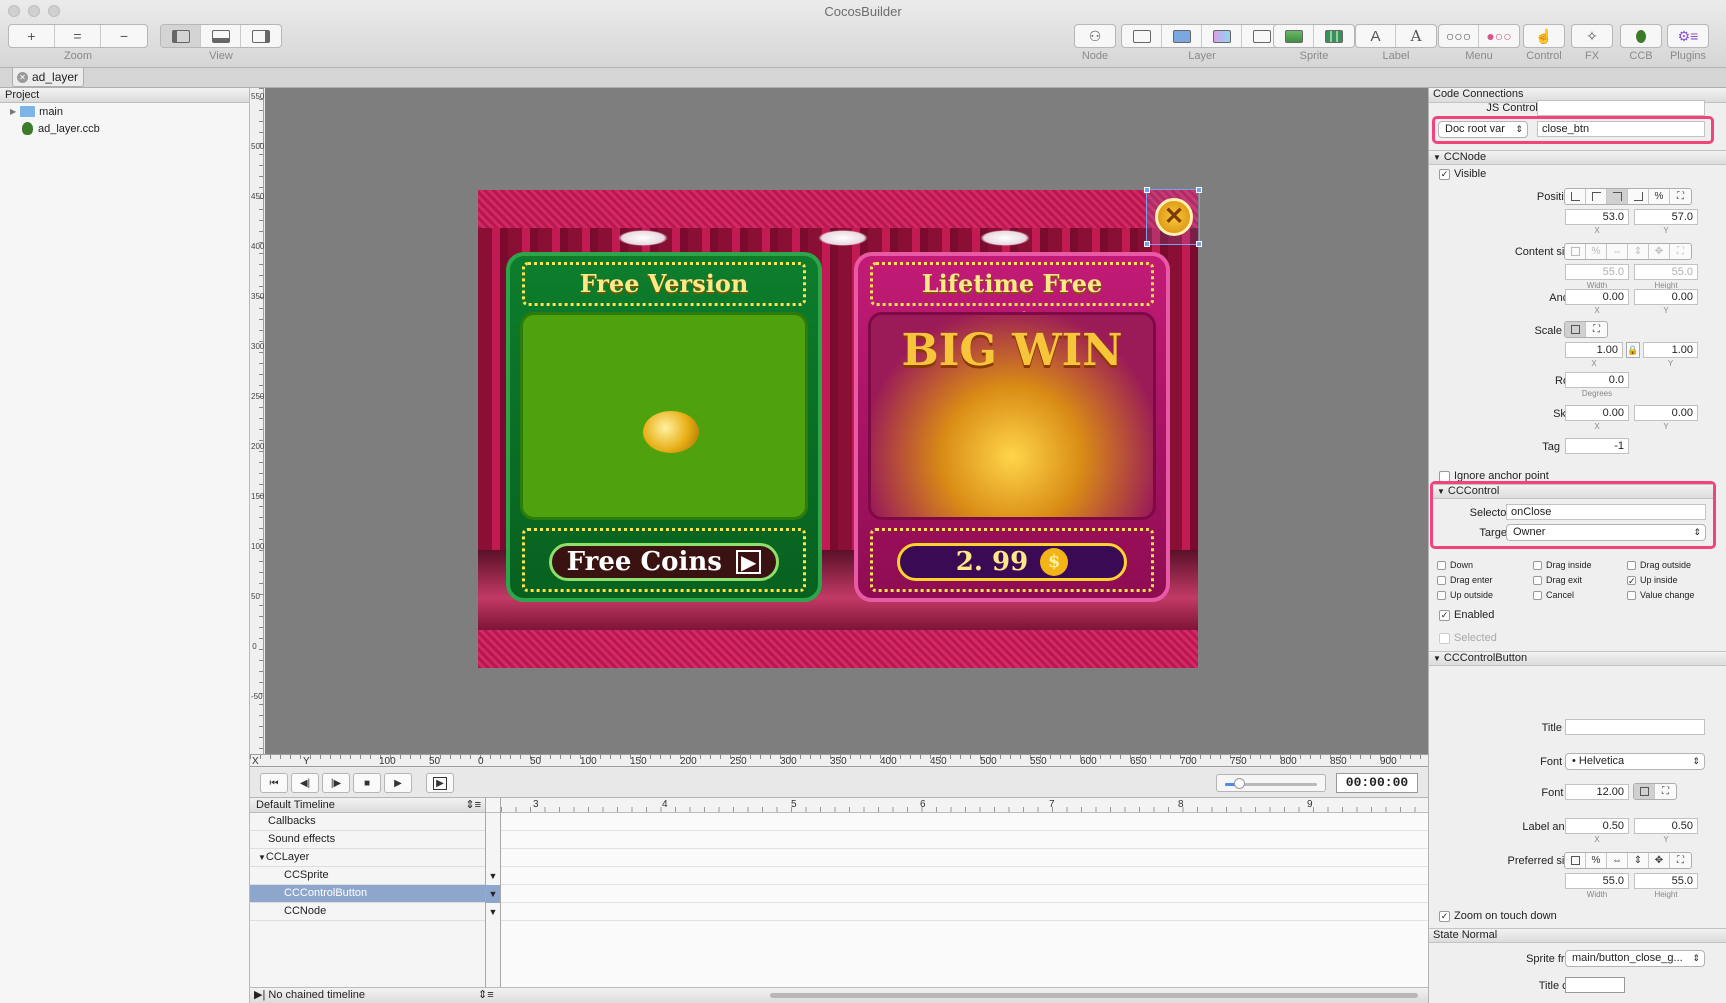  Describe the element at coordinates (48, 77) in the screenshot. I see `document-tab: ✕ ad_layer` at that location.